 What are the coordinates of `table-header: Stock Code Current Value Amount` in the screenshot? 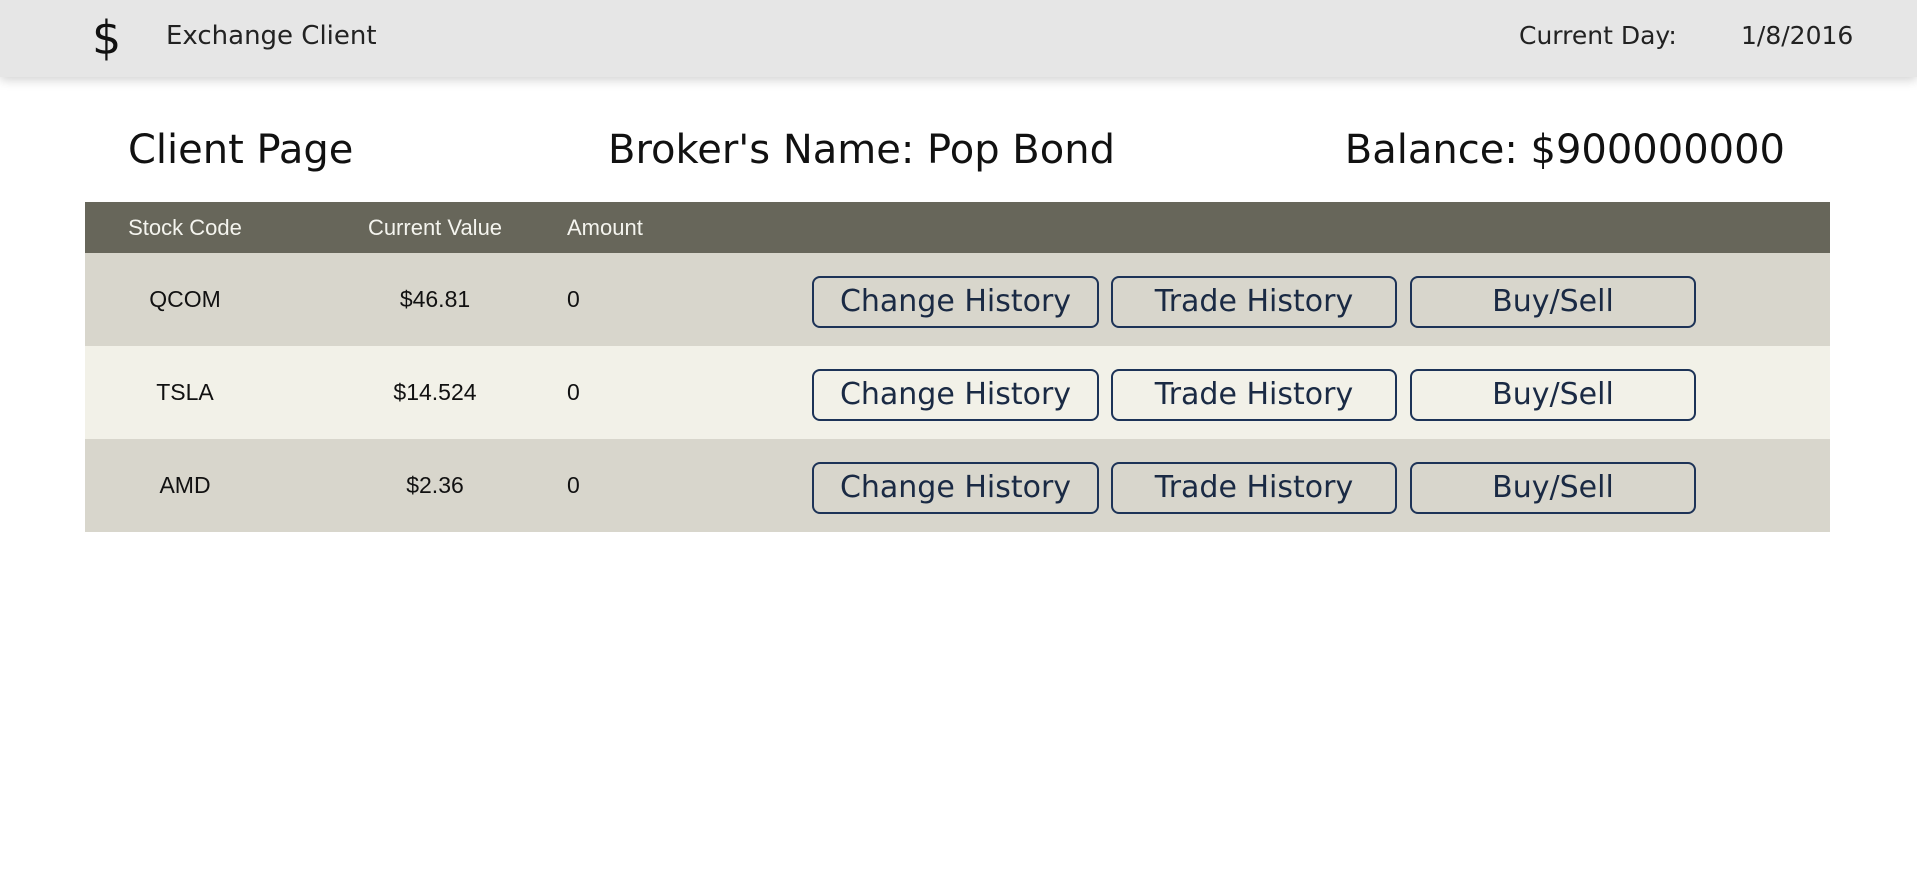 It's located at (957, 227).